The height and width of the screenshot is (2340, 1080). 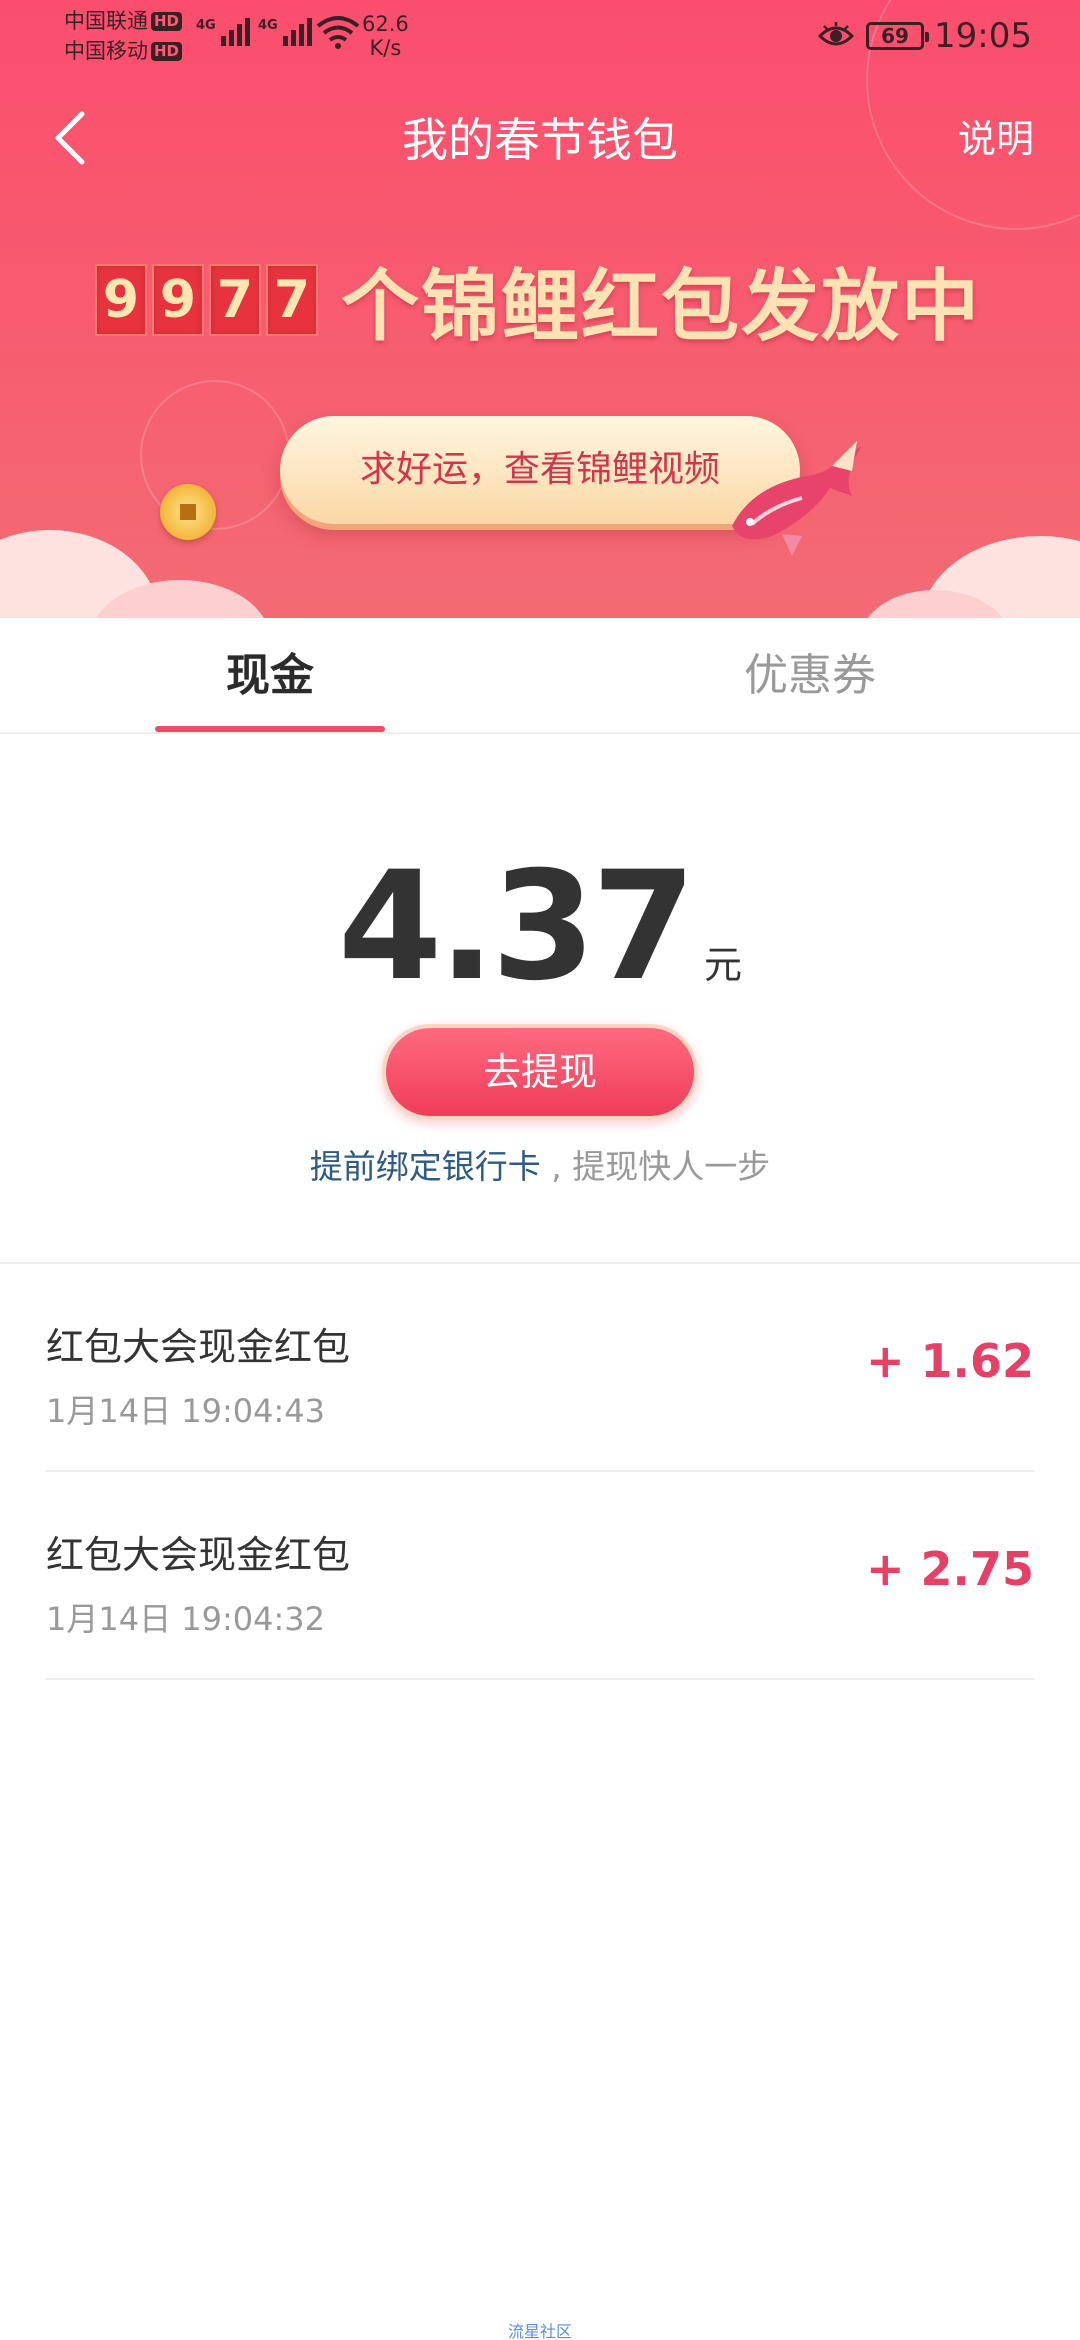 I want to click on help-button: 说明, so click(x=996, y=135).